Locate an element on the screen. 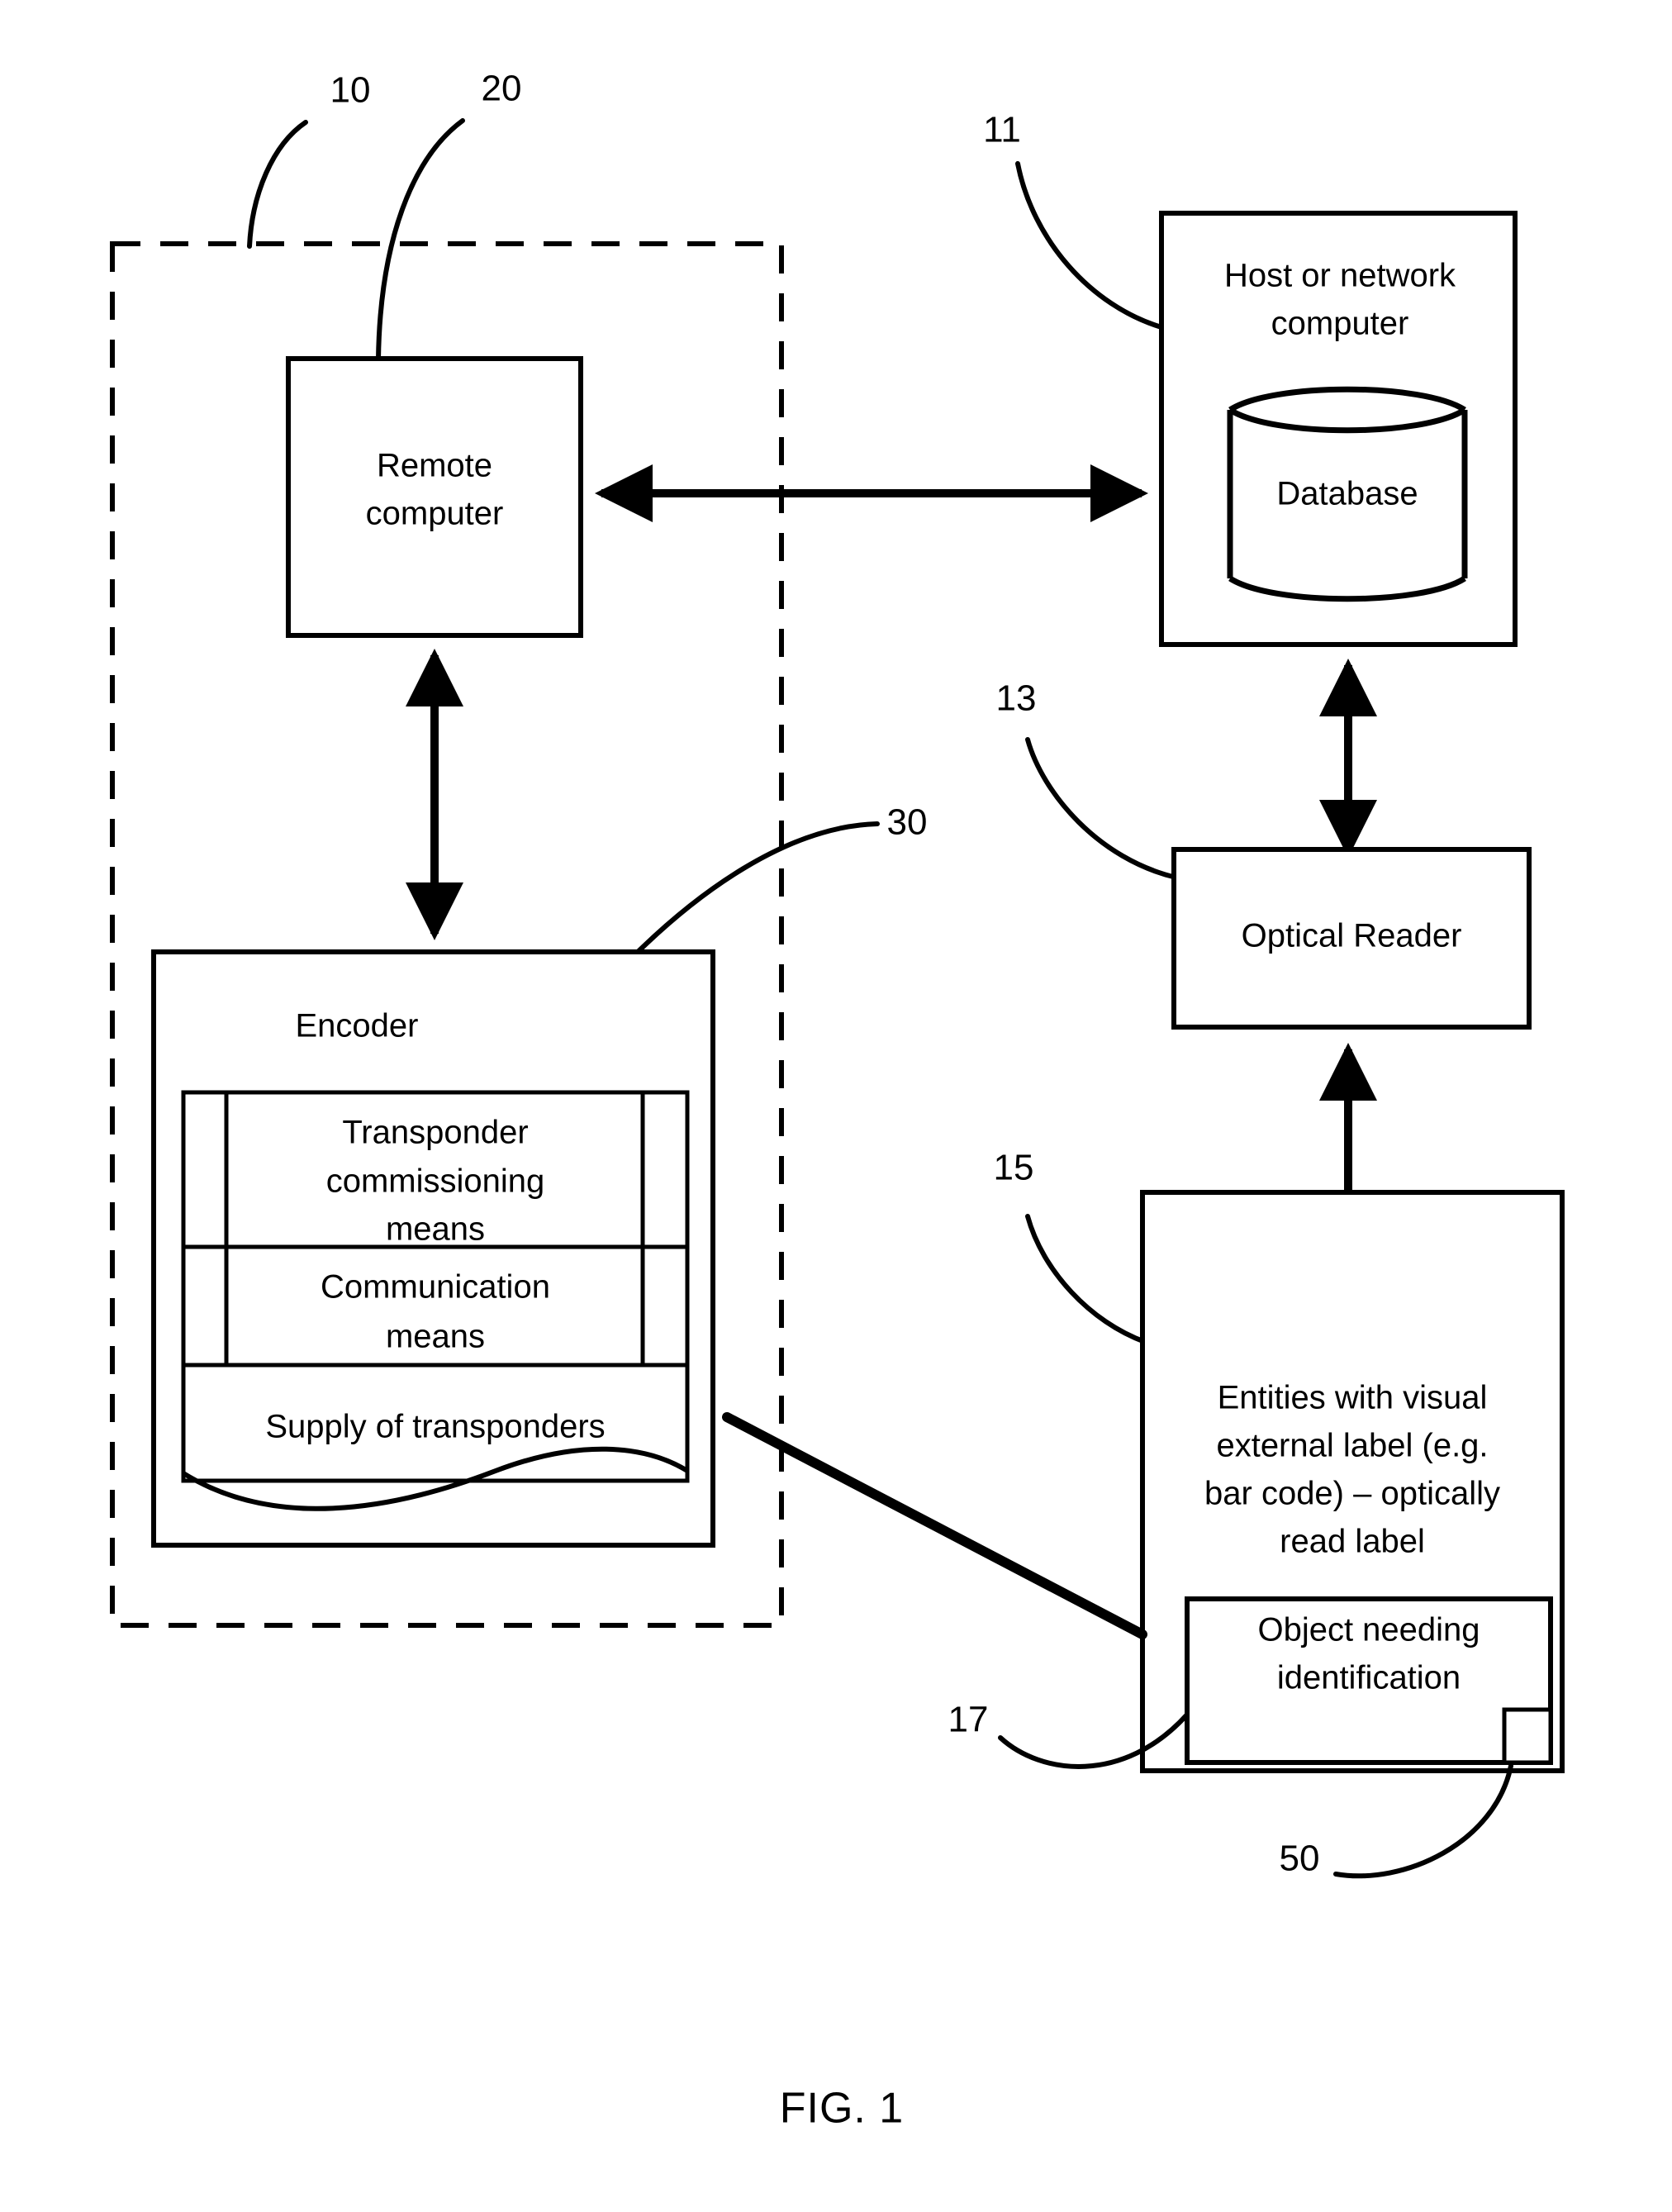  encoder-compartment-3-label: Supply of transponders is located at coordinates (435, 1427).